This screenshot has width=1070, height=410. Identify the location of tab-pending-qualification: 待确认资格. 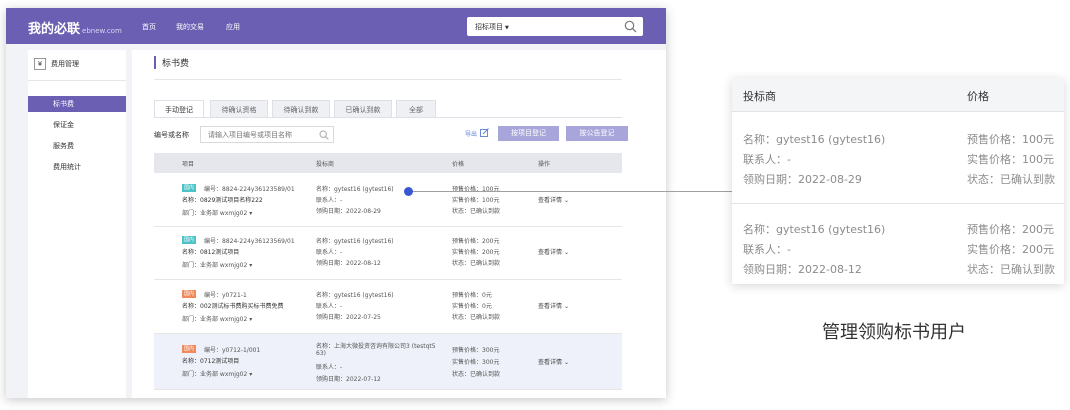
(239, 109).